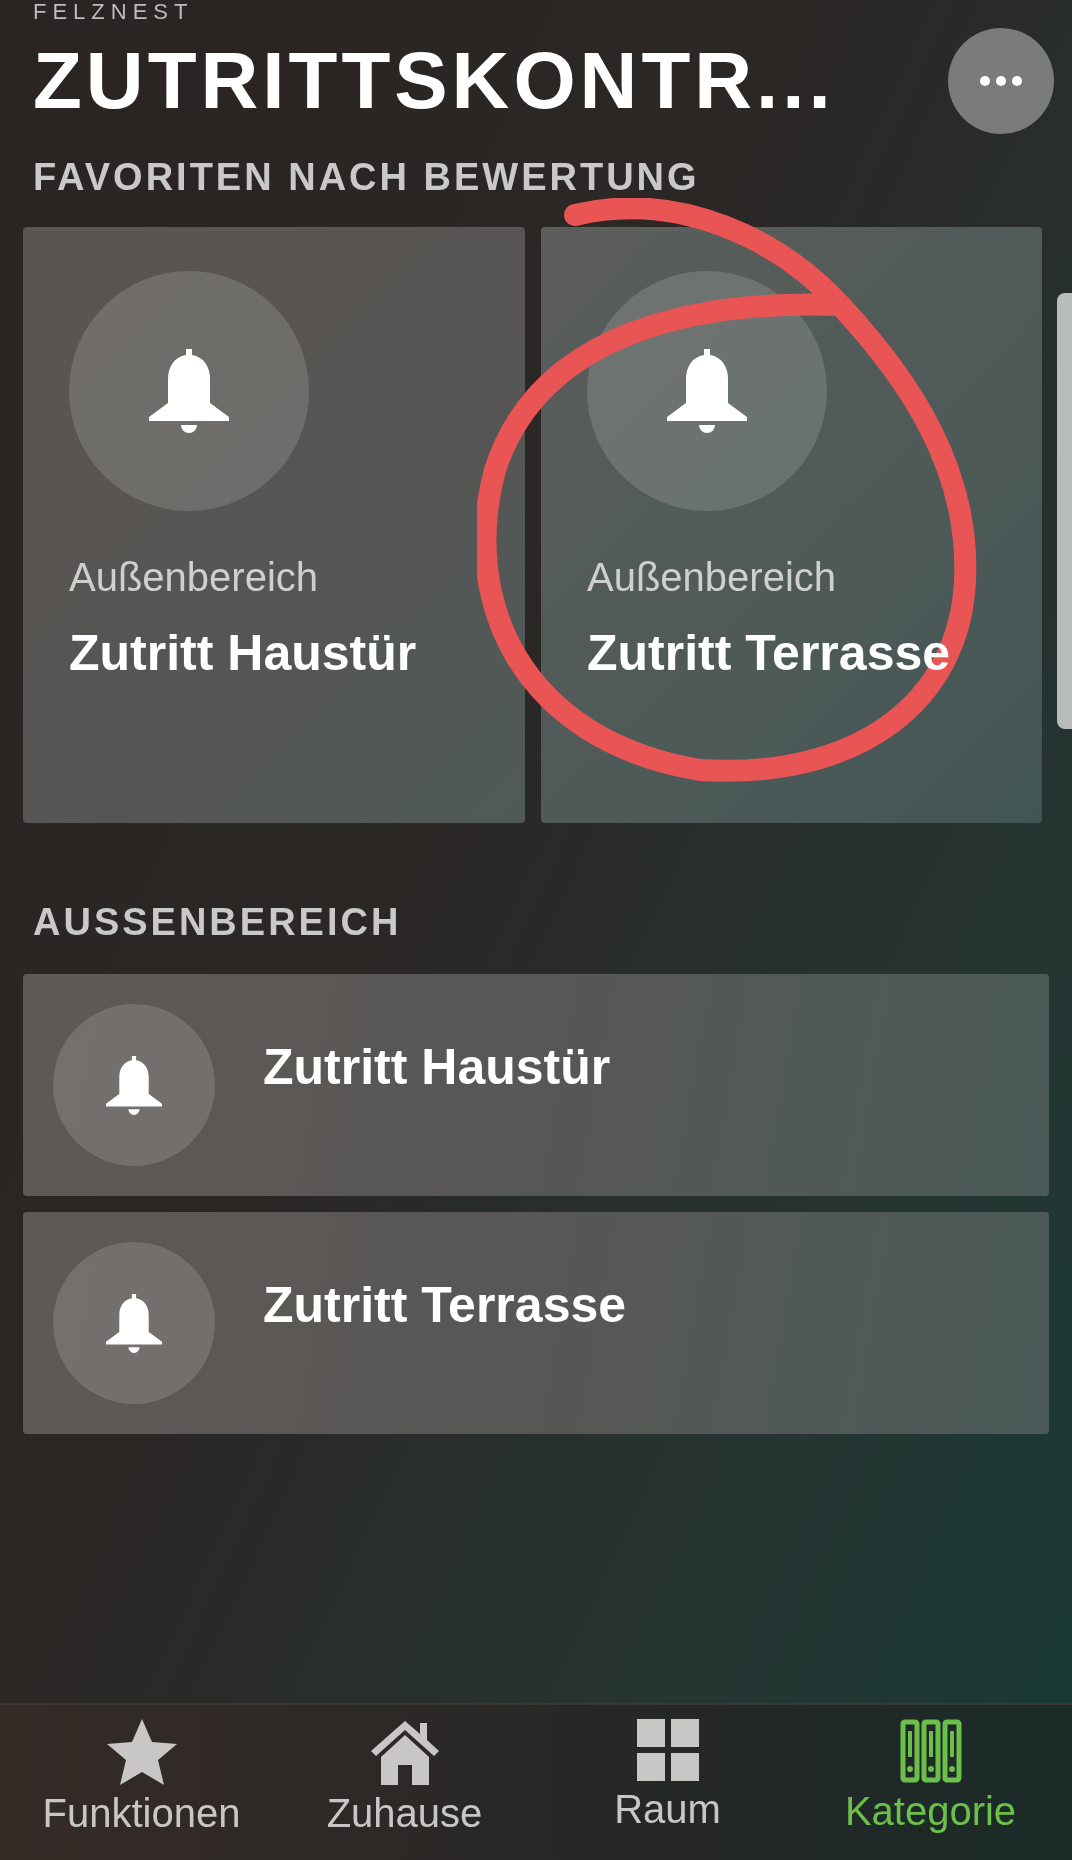 The height and width of the screenshot is (1860, 1072). What do you see at coordinates (218, 922) in the screenshot?
I see `section-heading: AUSSENBEREICH` at bounding box center [218, 922].